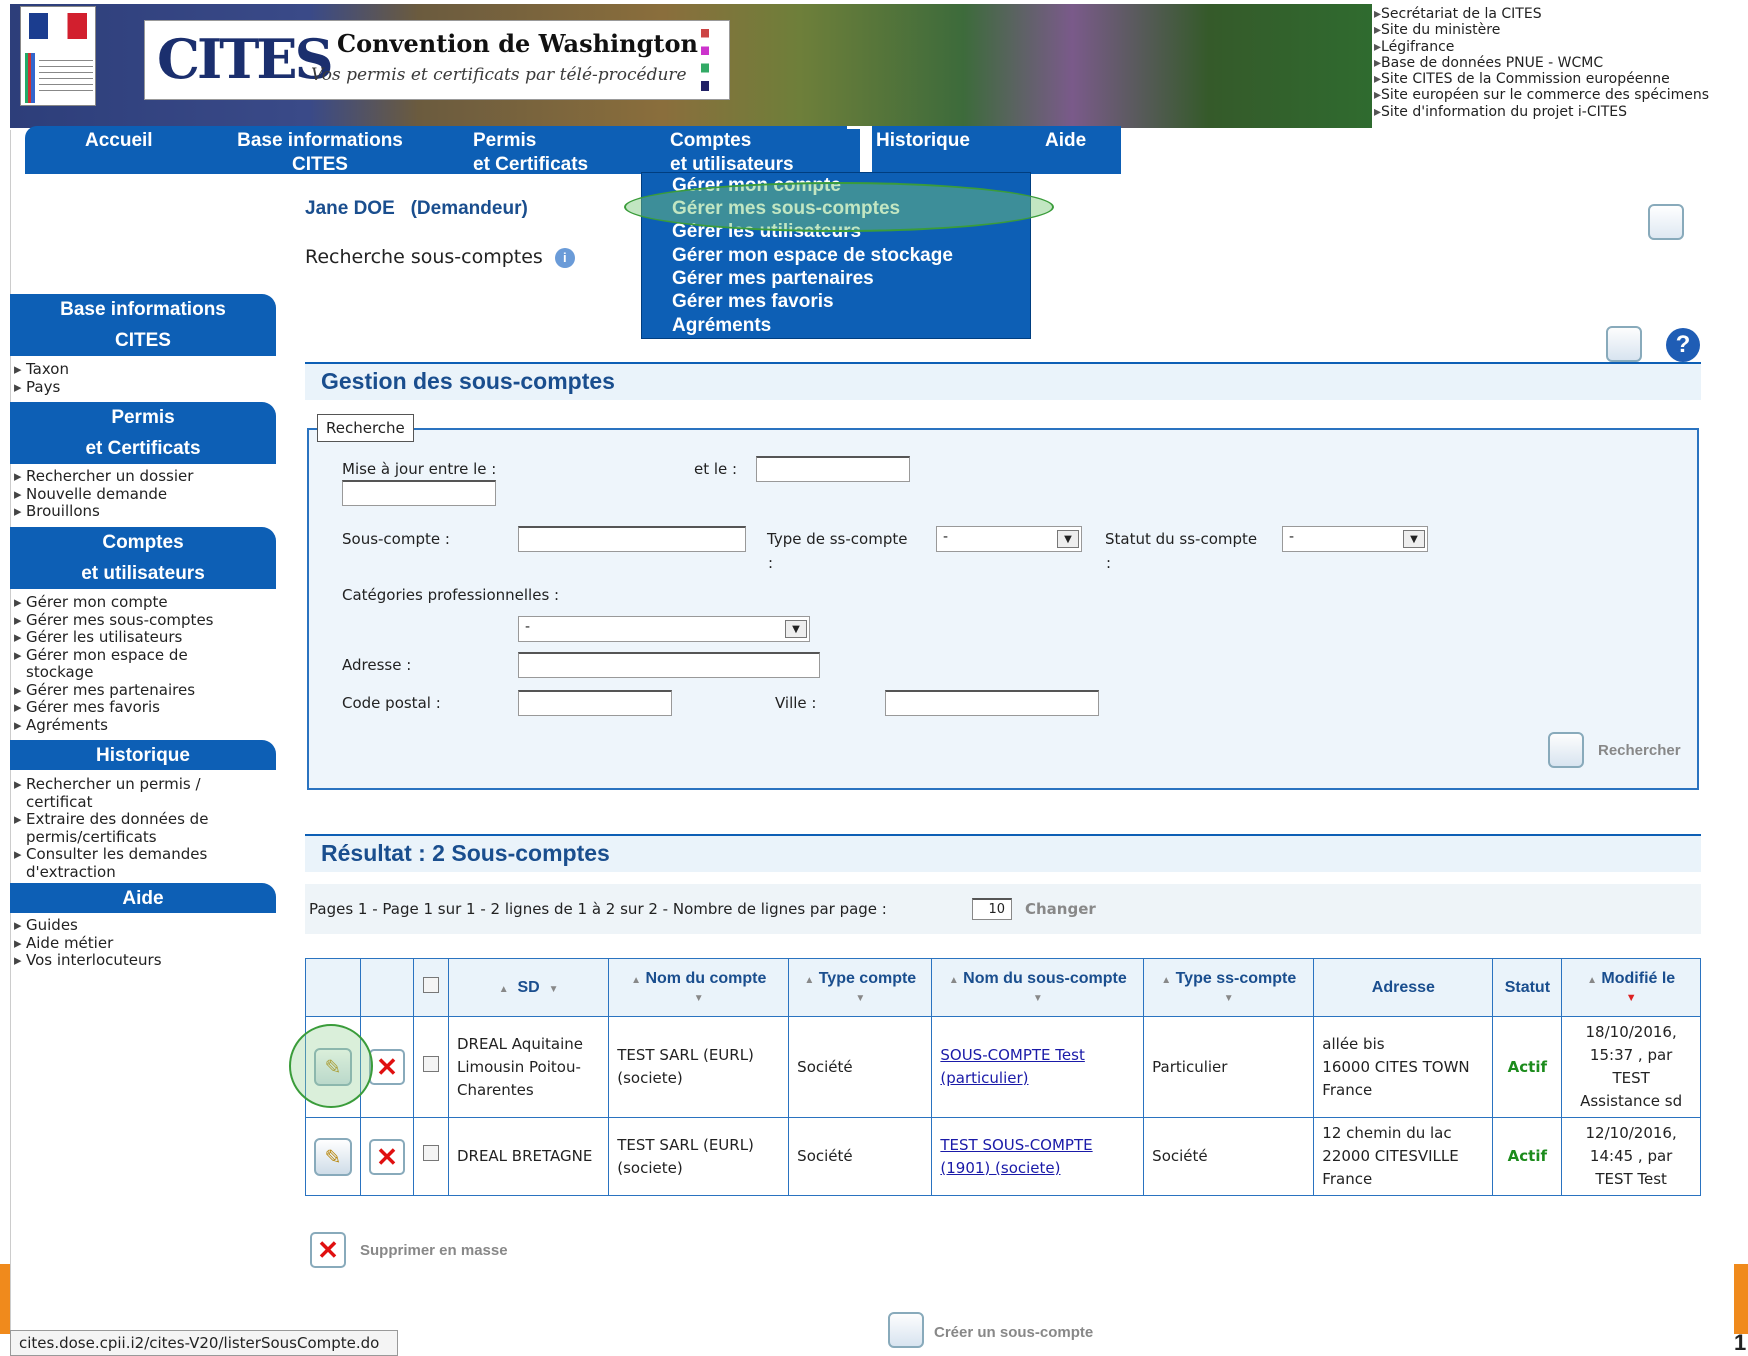  What do you see at coordinates (134, 387) in the screenshot?
I see `sidebar-item-pays: Pays` at bounding box center [134, 387].